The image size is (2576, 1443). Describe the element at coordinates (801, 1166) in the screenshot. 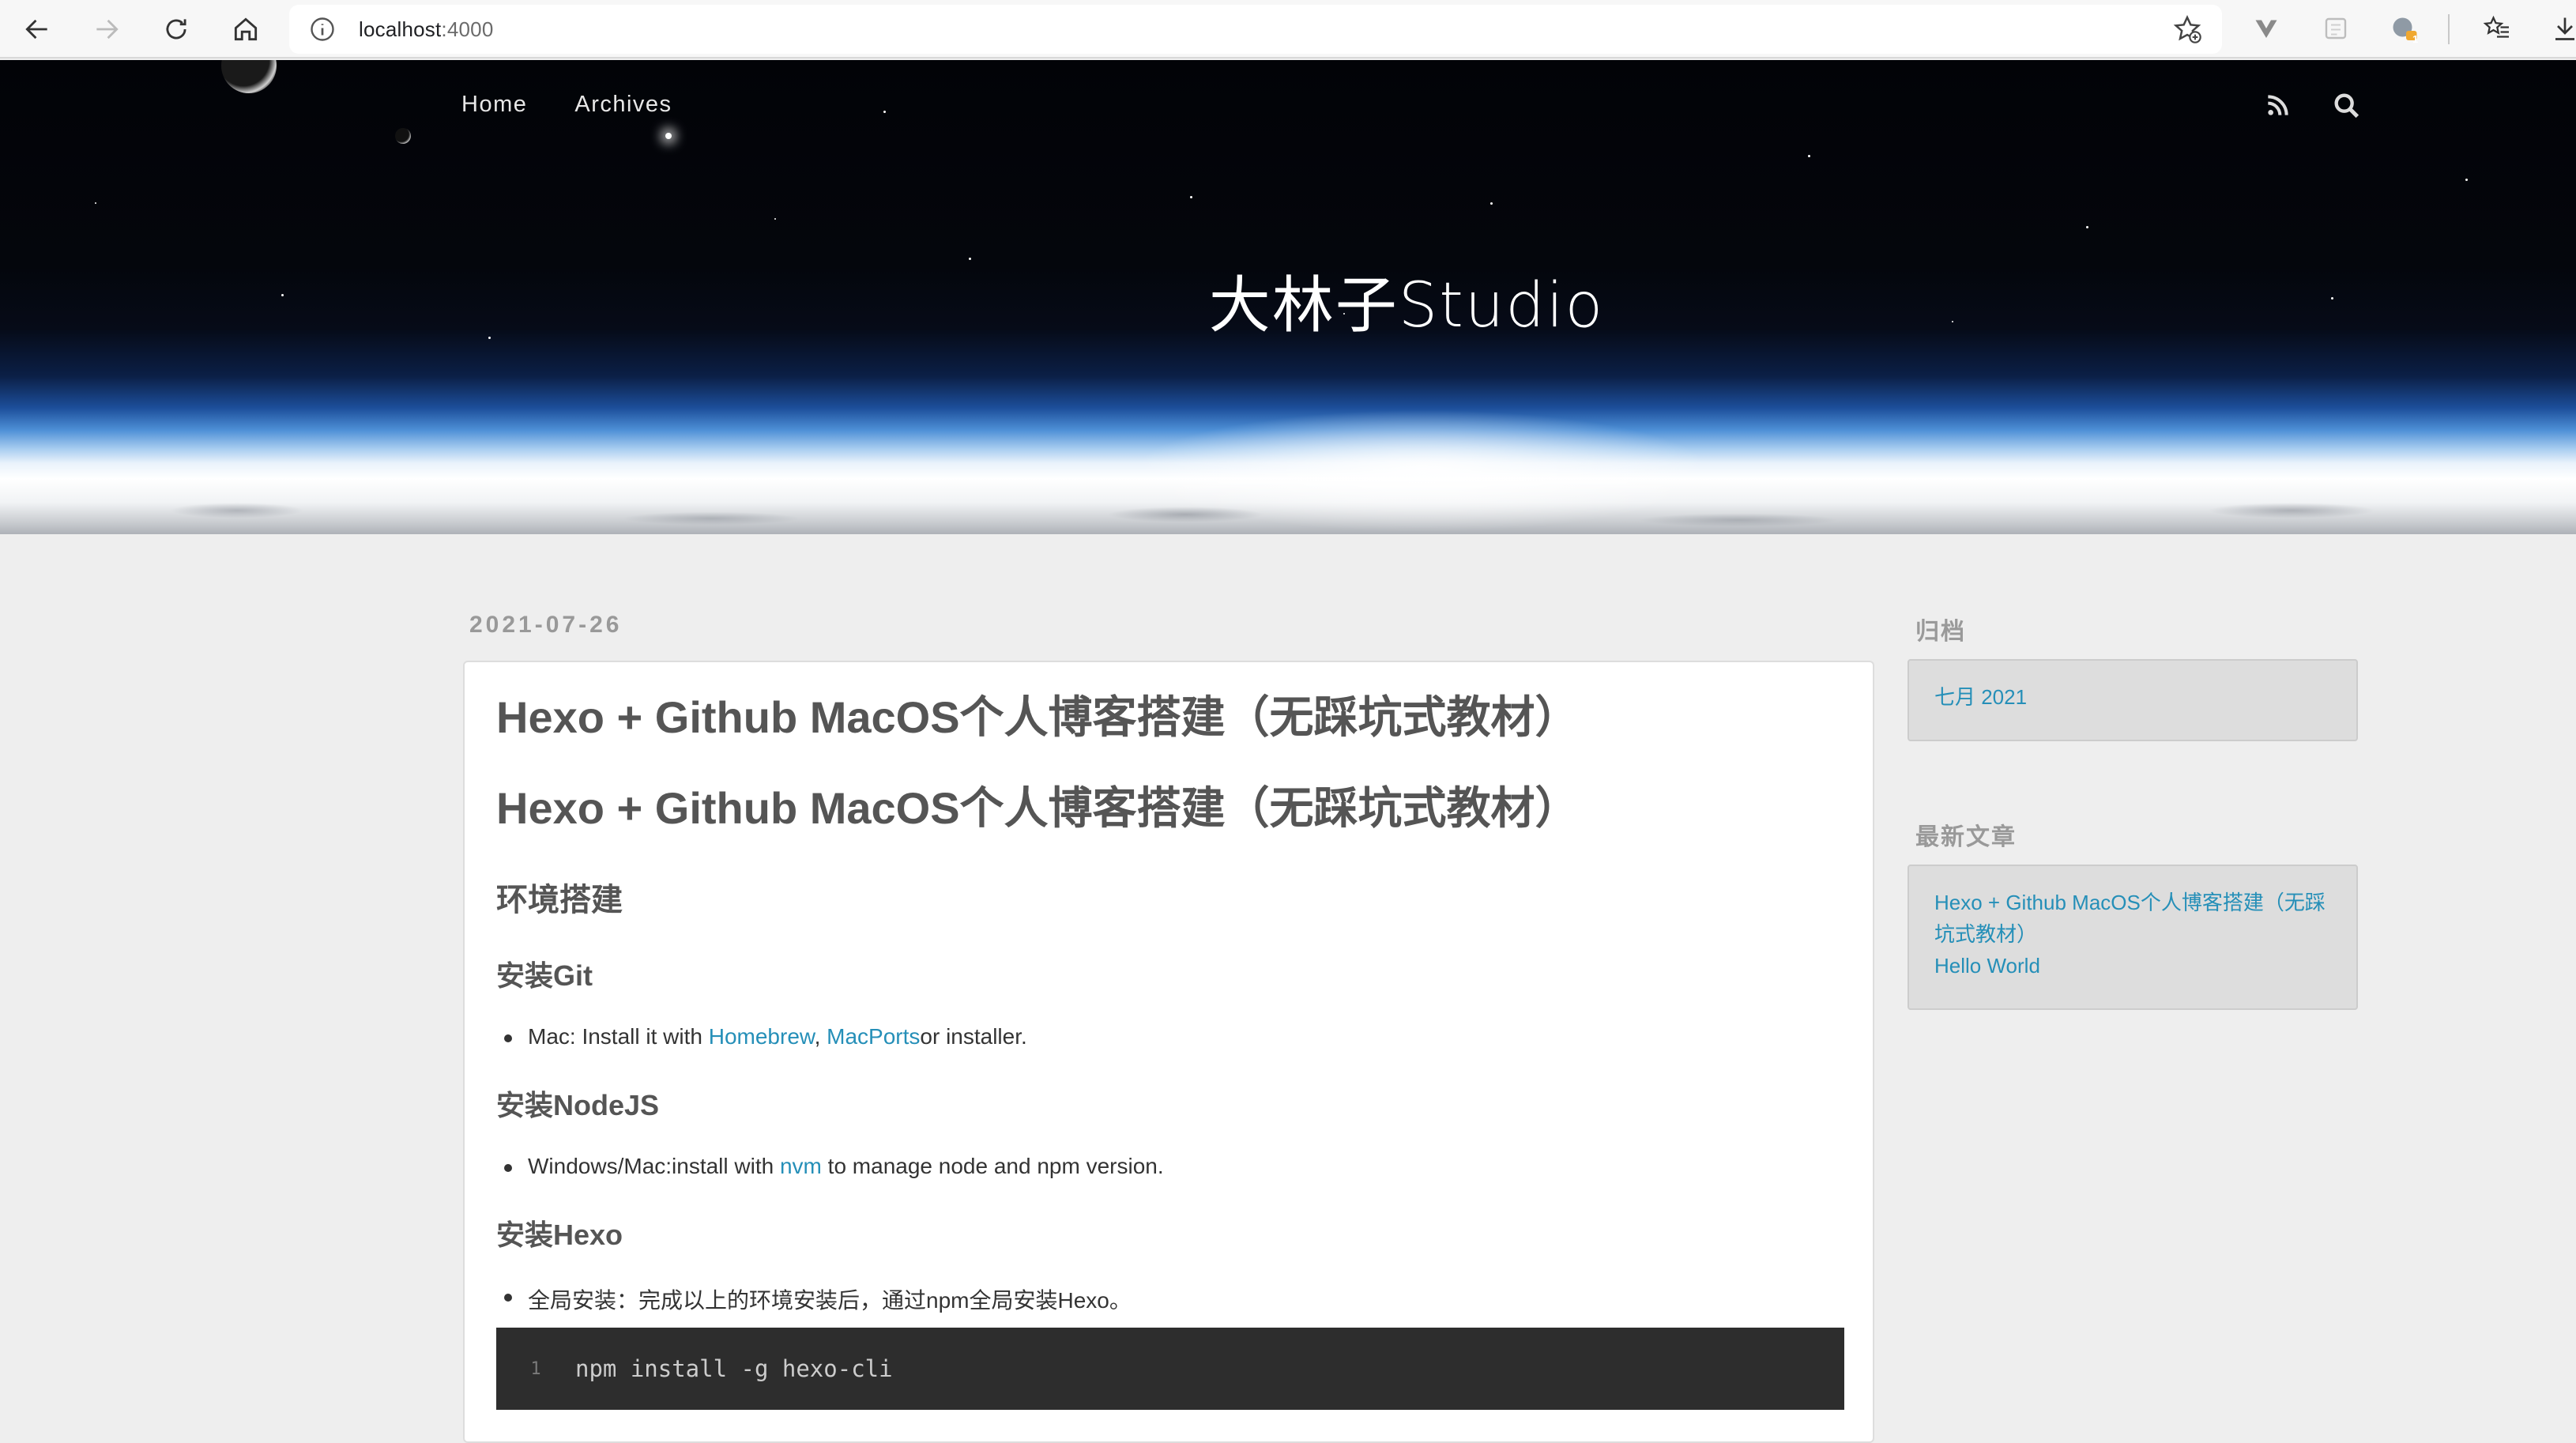

I see `nvm-link: nvm` at that location.